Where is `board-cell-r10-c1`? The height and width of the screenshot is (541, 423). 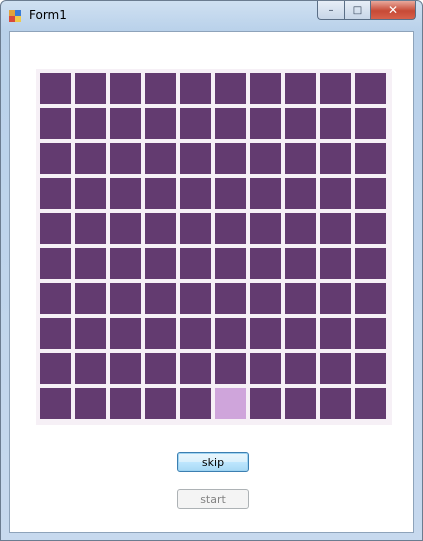
board-cell-r10-c1 is located at coordinates (55, 403).